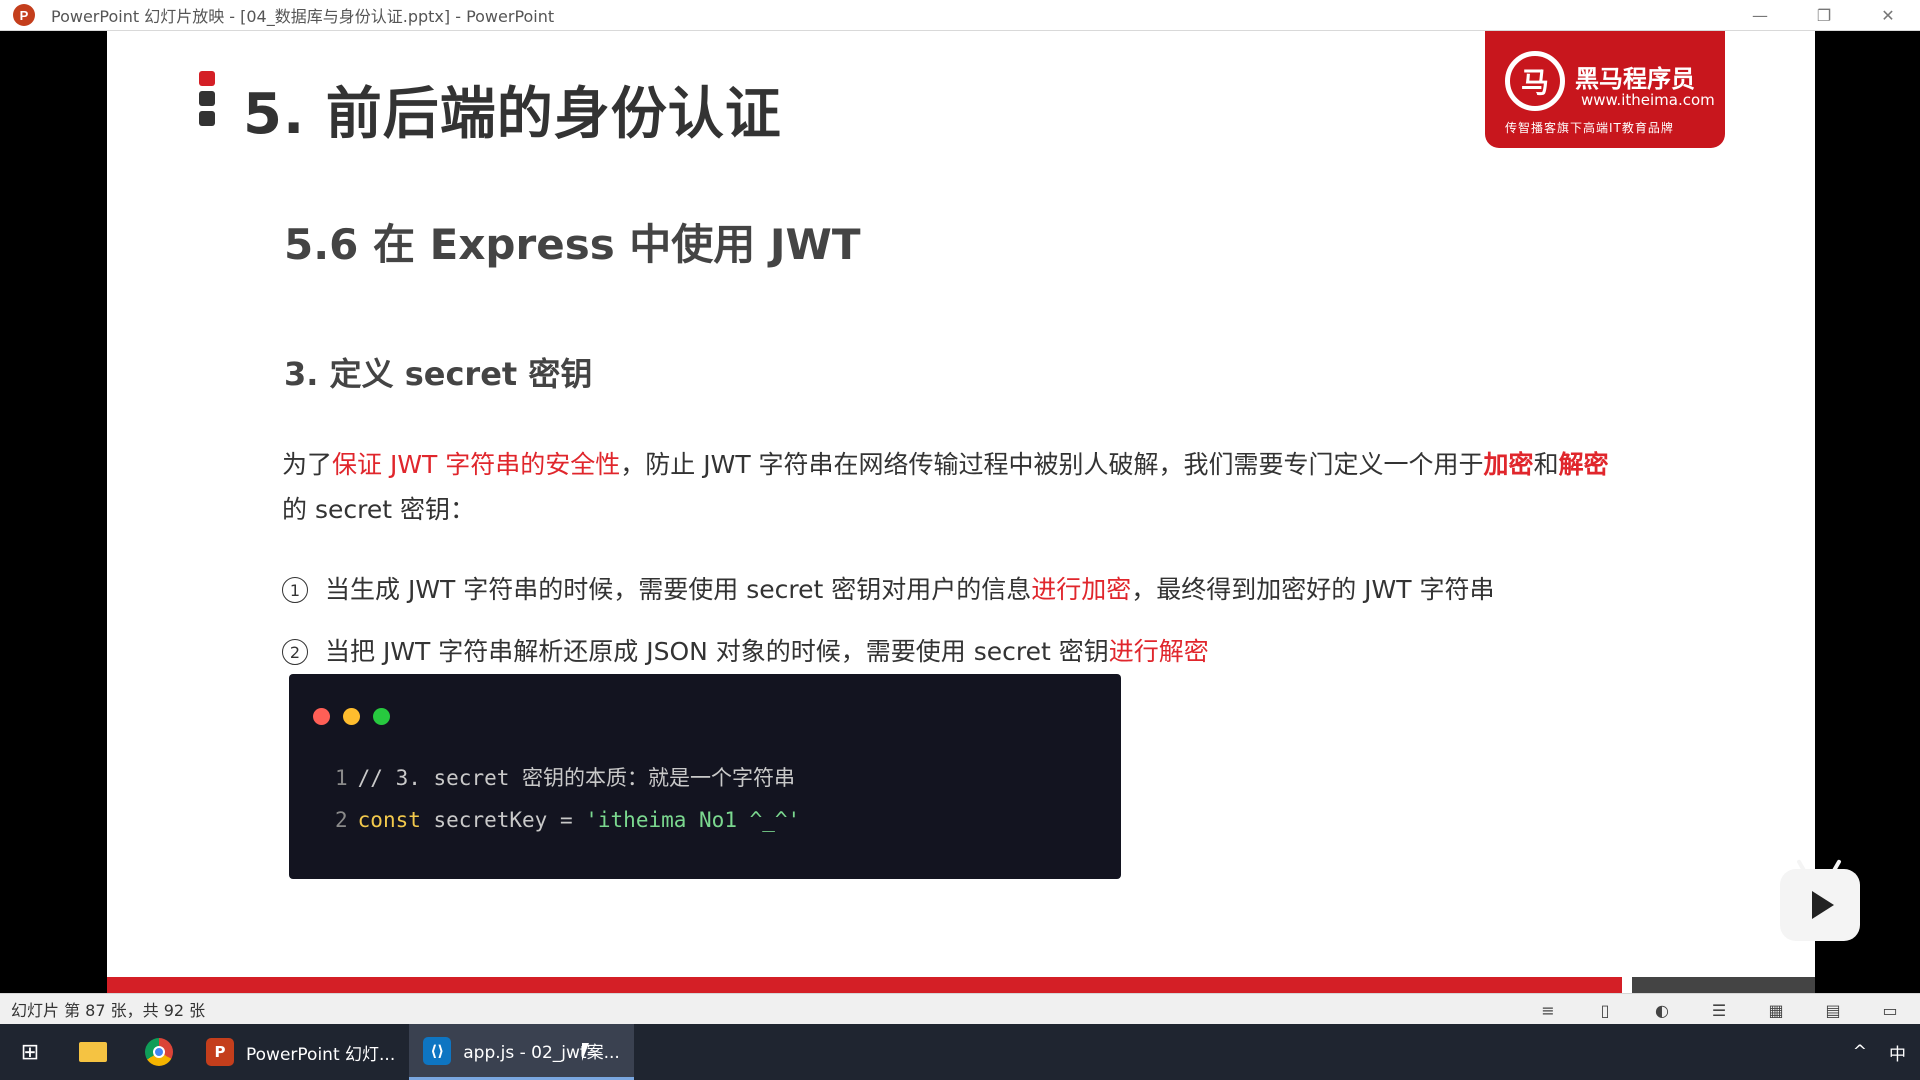 This screenshot has height=1080, width=1920. Describe the element at coordinates (438, 374) in the screenshot. I see `point-title: 3. 定义 secret 密钥` at that location.